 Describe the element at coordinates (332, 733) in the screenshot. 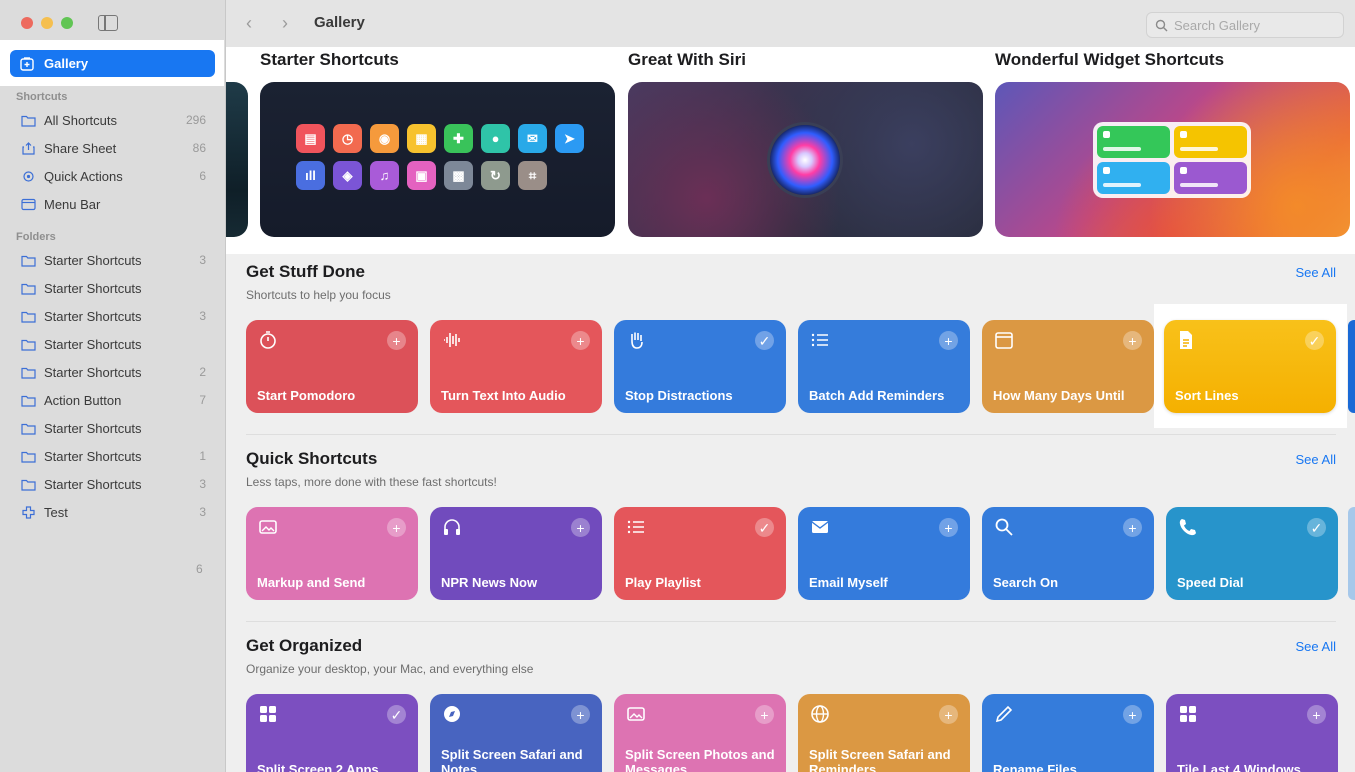

I see `shortcut-card: ✓ Split Screen 2 Apps` at that location.